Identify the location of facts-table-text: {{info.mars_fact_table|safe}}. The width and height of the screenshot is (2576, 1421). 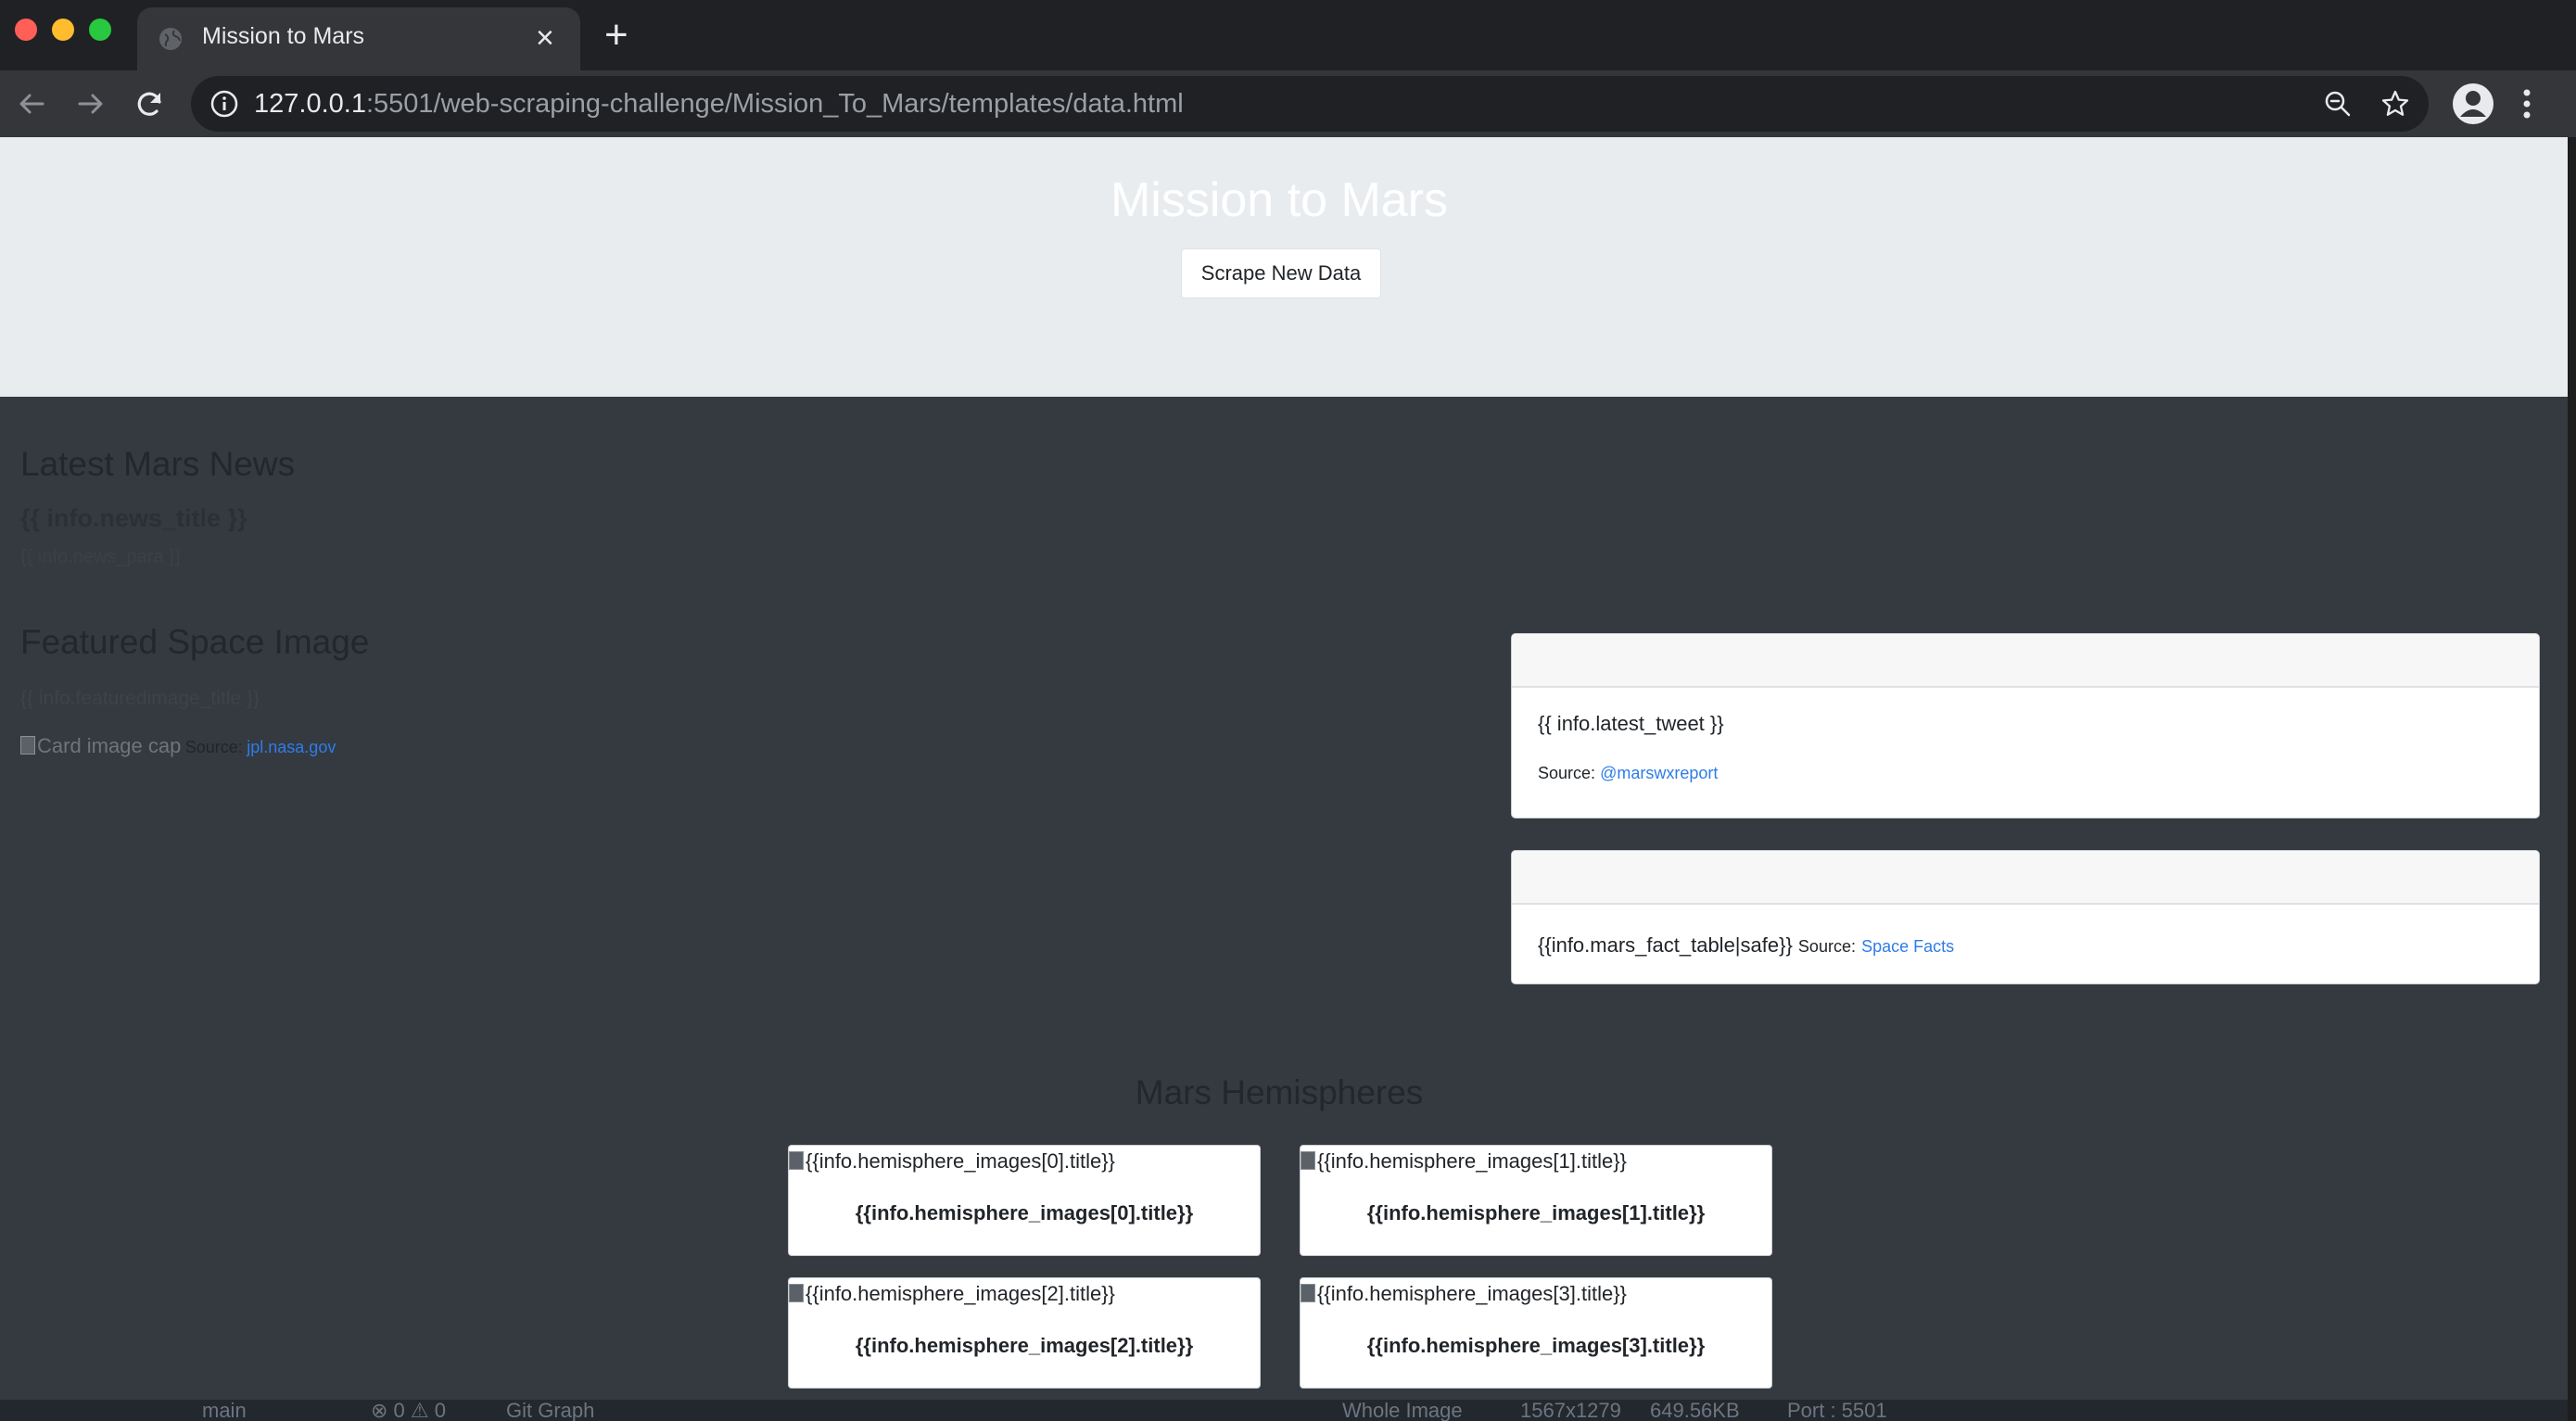
(1665, 945).